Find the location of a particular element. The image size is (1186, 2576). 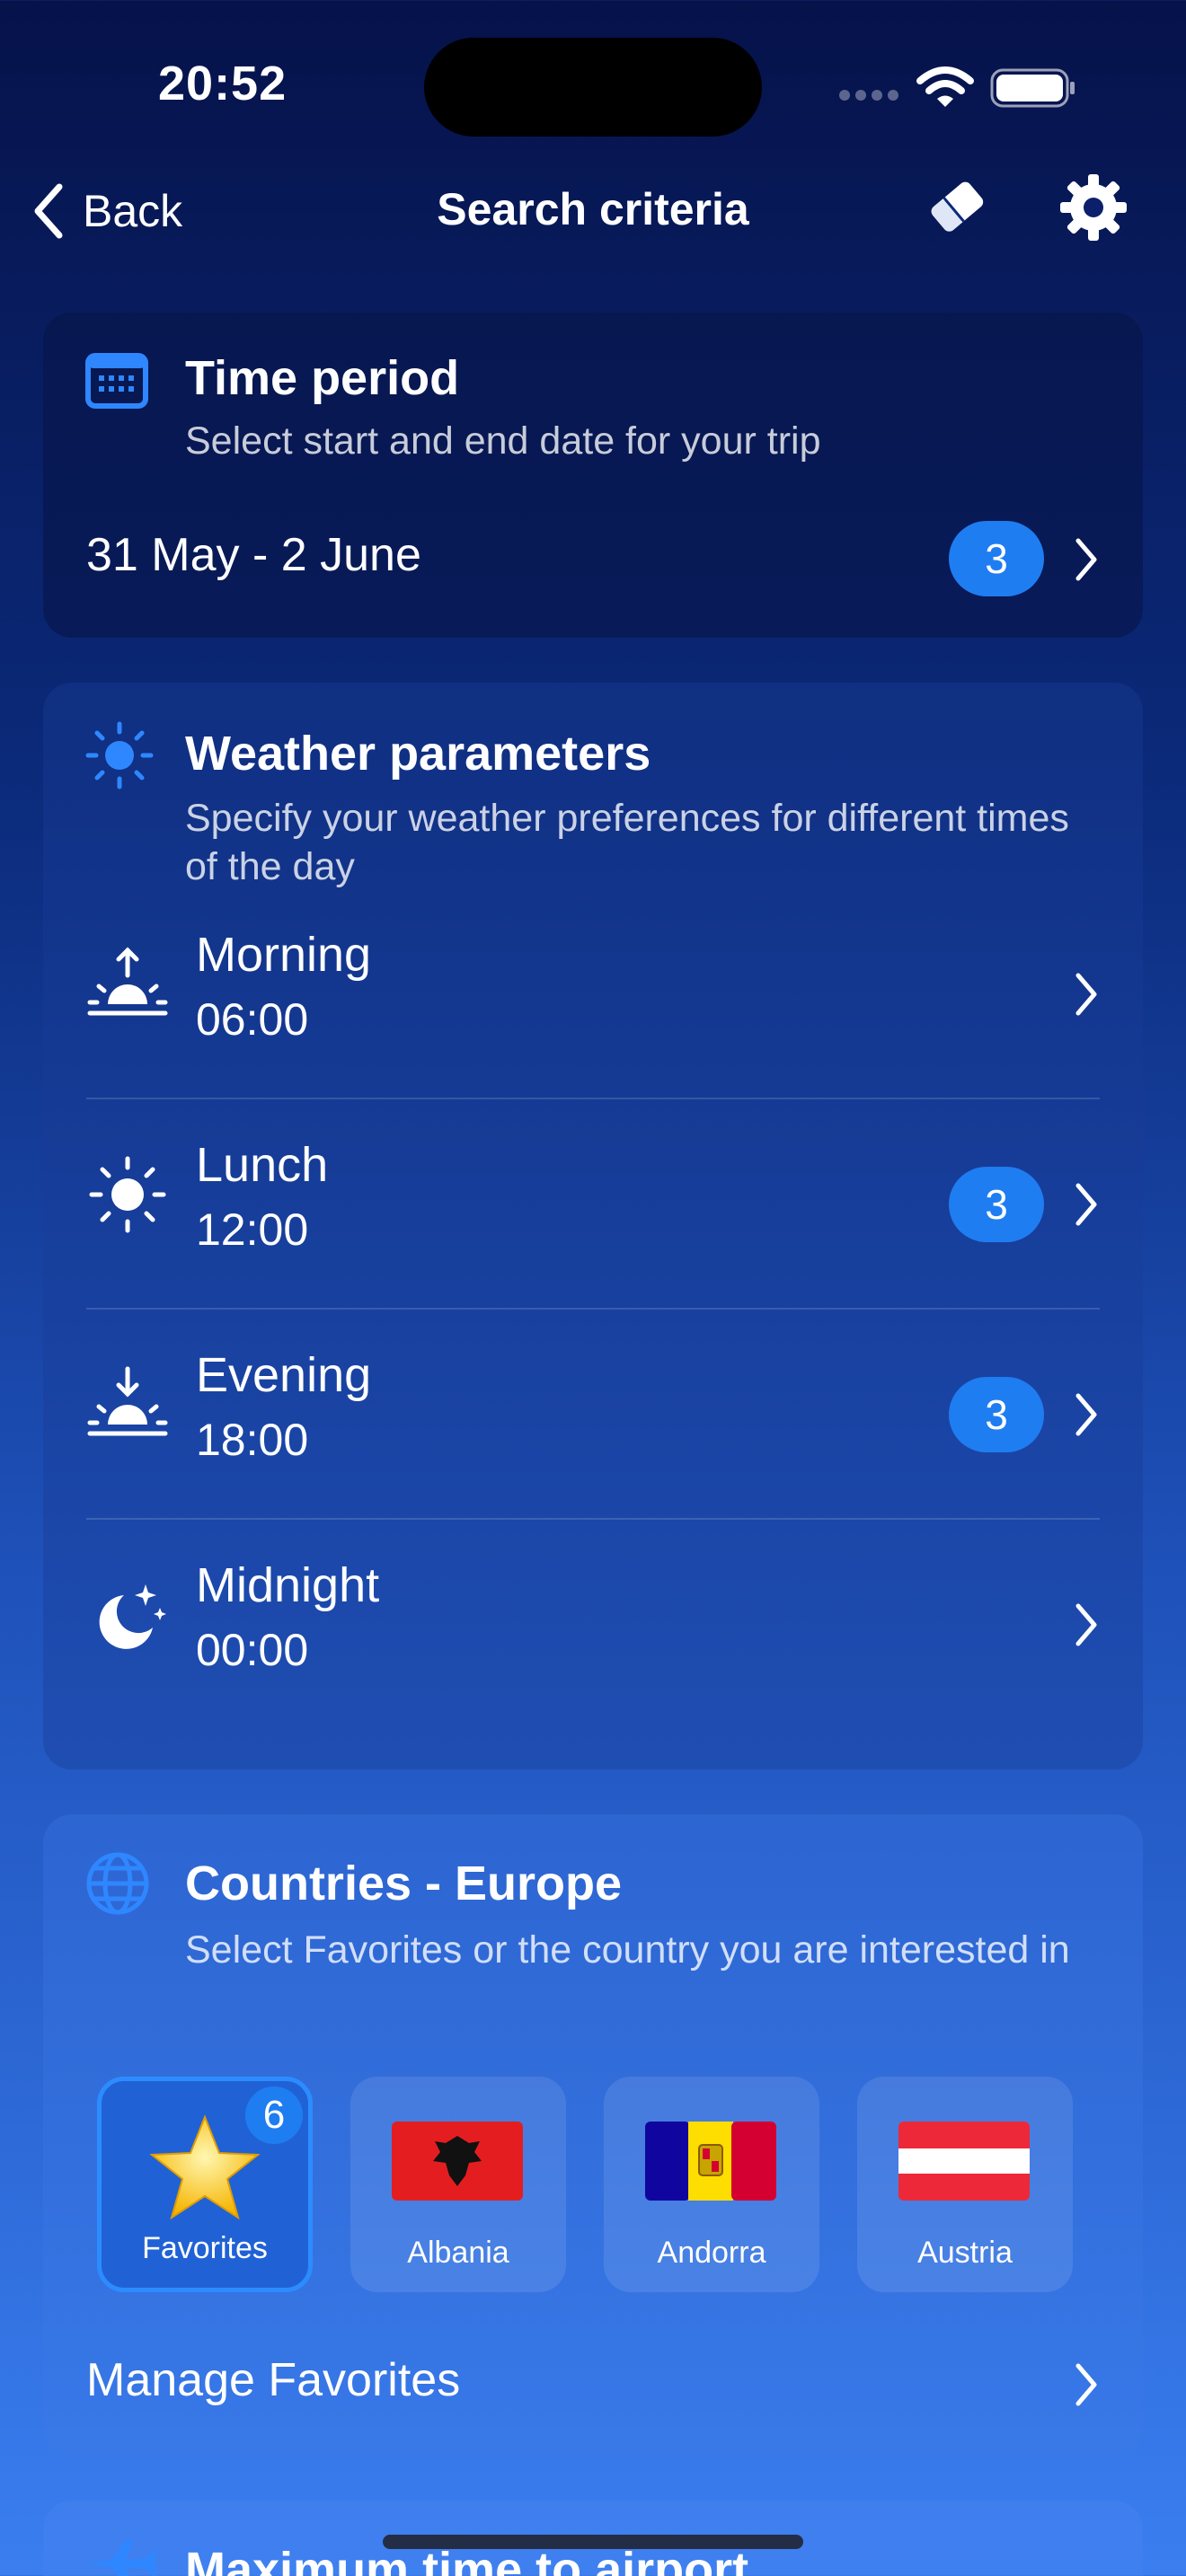

country-tile-austria: Austria is located at coordinates (965, 2184).